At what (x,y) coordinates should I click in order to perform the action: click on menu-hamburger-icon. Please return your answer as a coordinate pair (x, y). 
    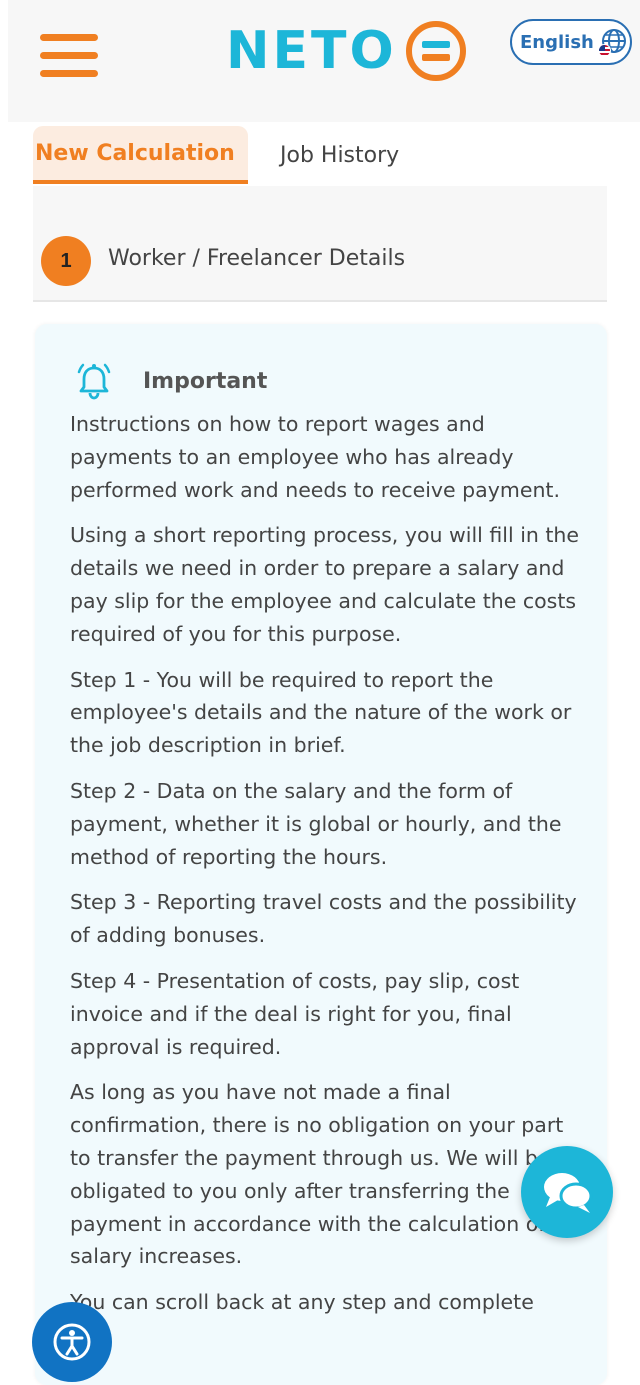
    Looking at the image, I should click on (73, 59).